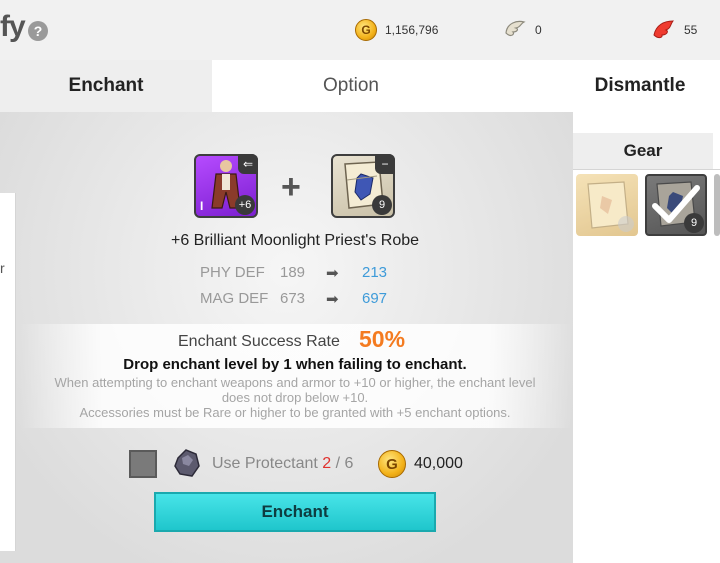 This screenshot has height=563, width=720. What do you see at coordinates (643, 151) in the screenshot?
I see `tab-gear: Gear` at bounding box center [643, 151].